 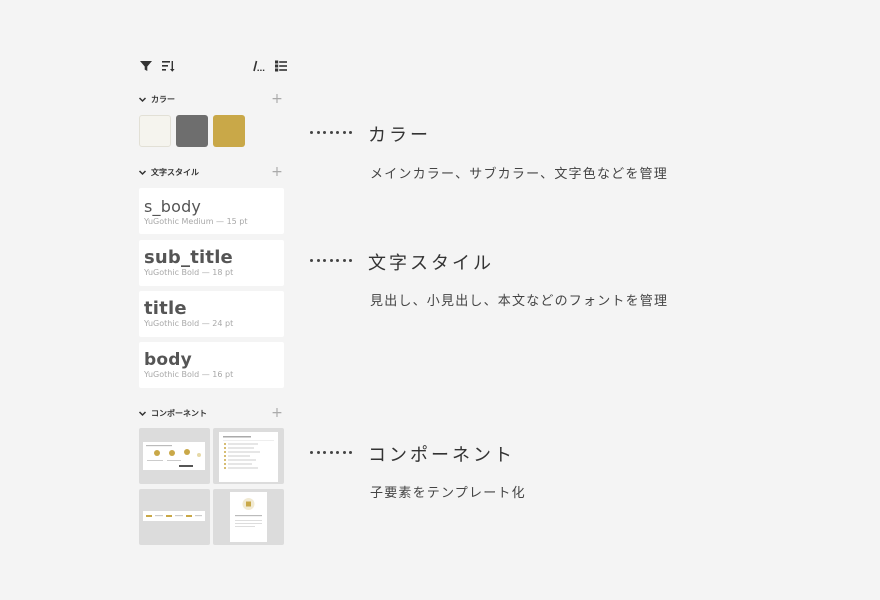 What do you see at coordinates (189, 323) in the screenshot?
I see `text-style-meta: YuGothic Bold — 24 pt` at bounding box center [189, 323].